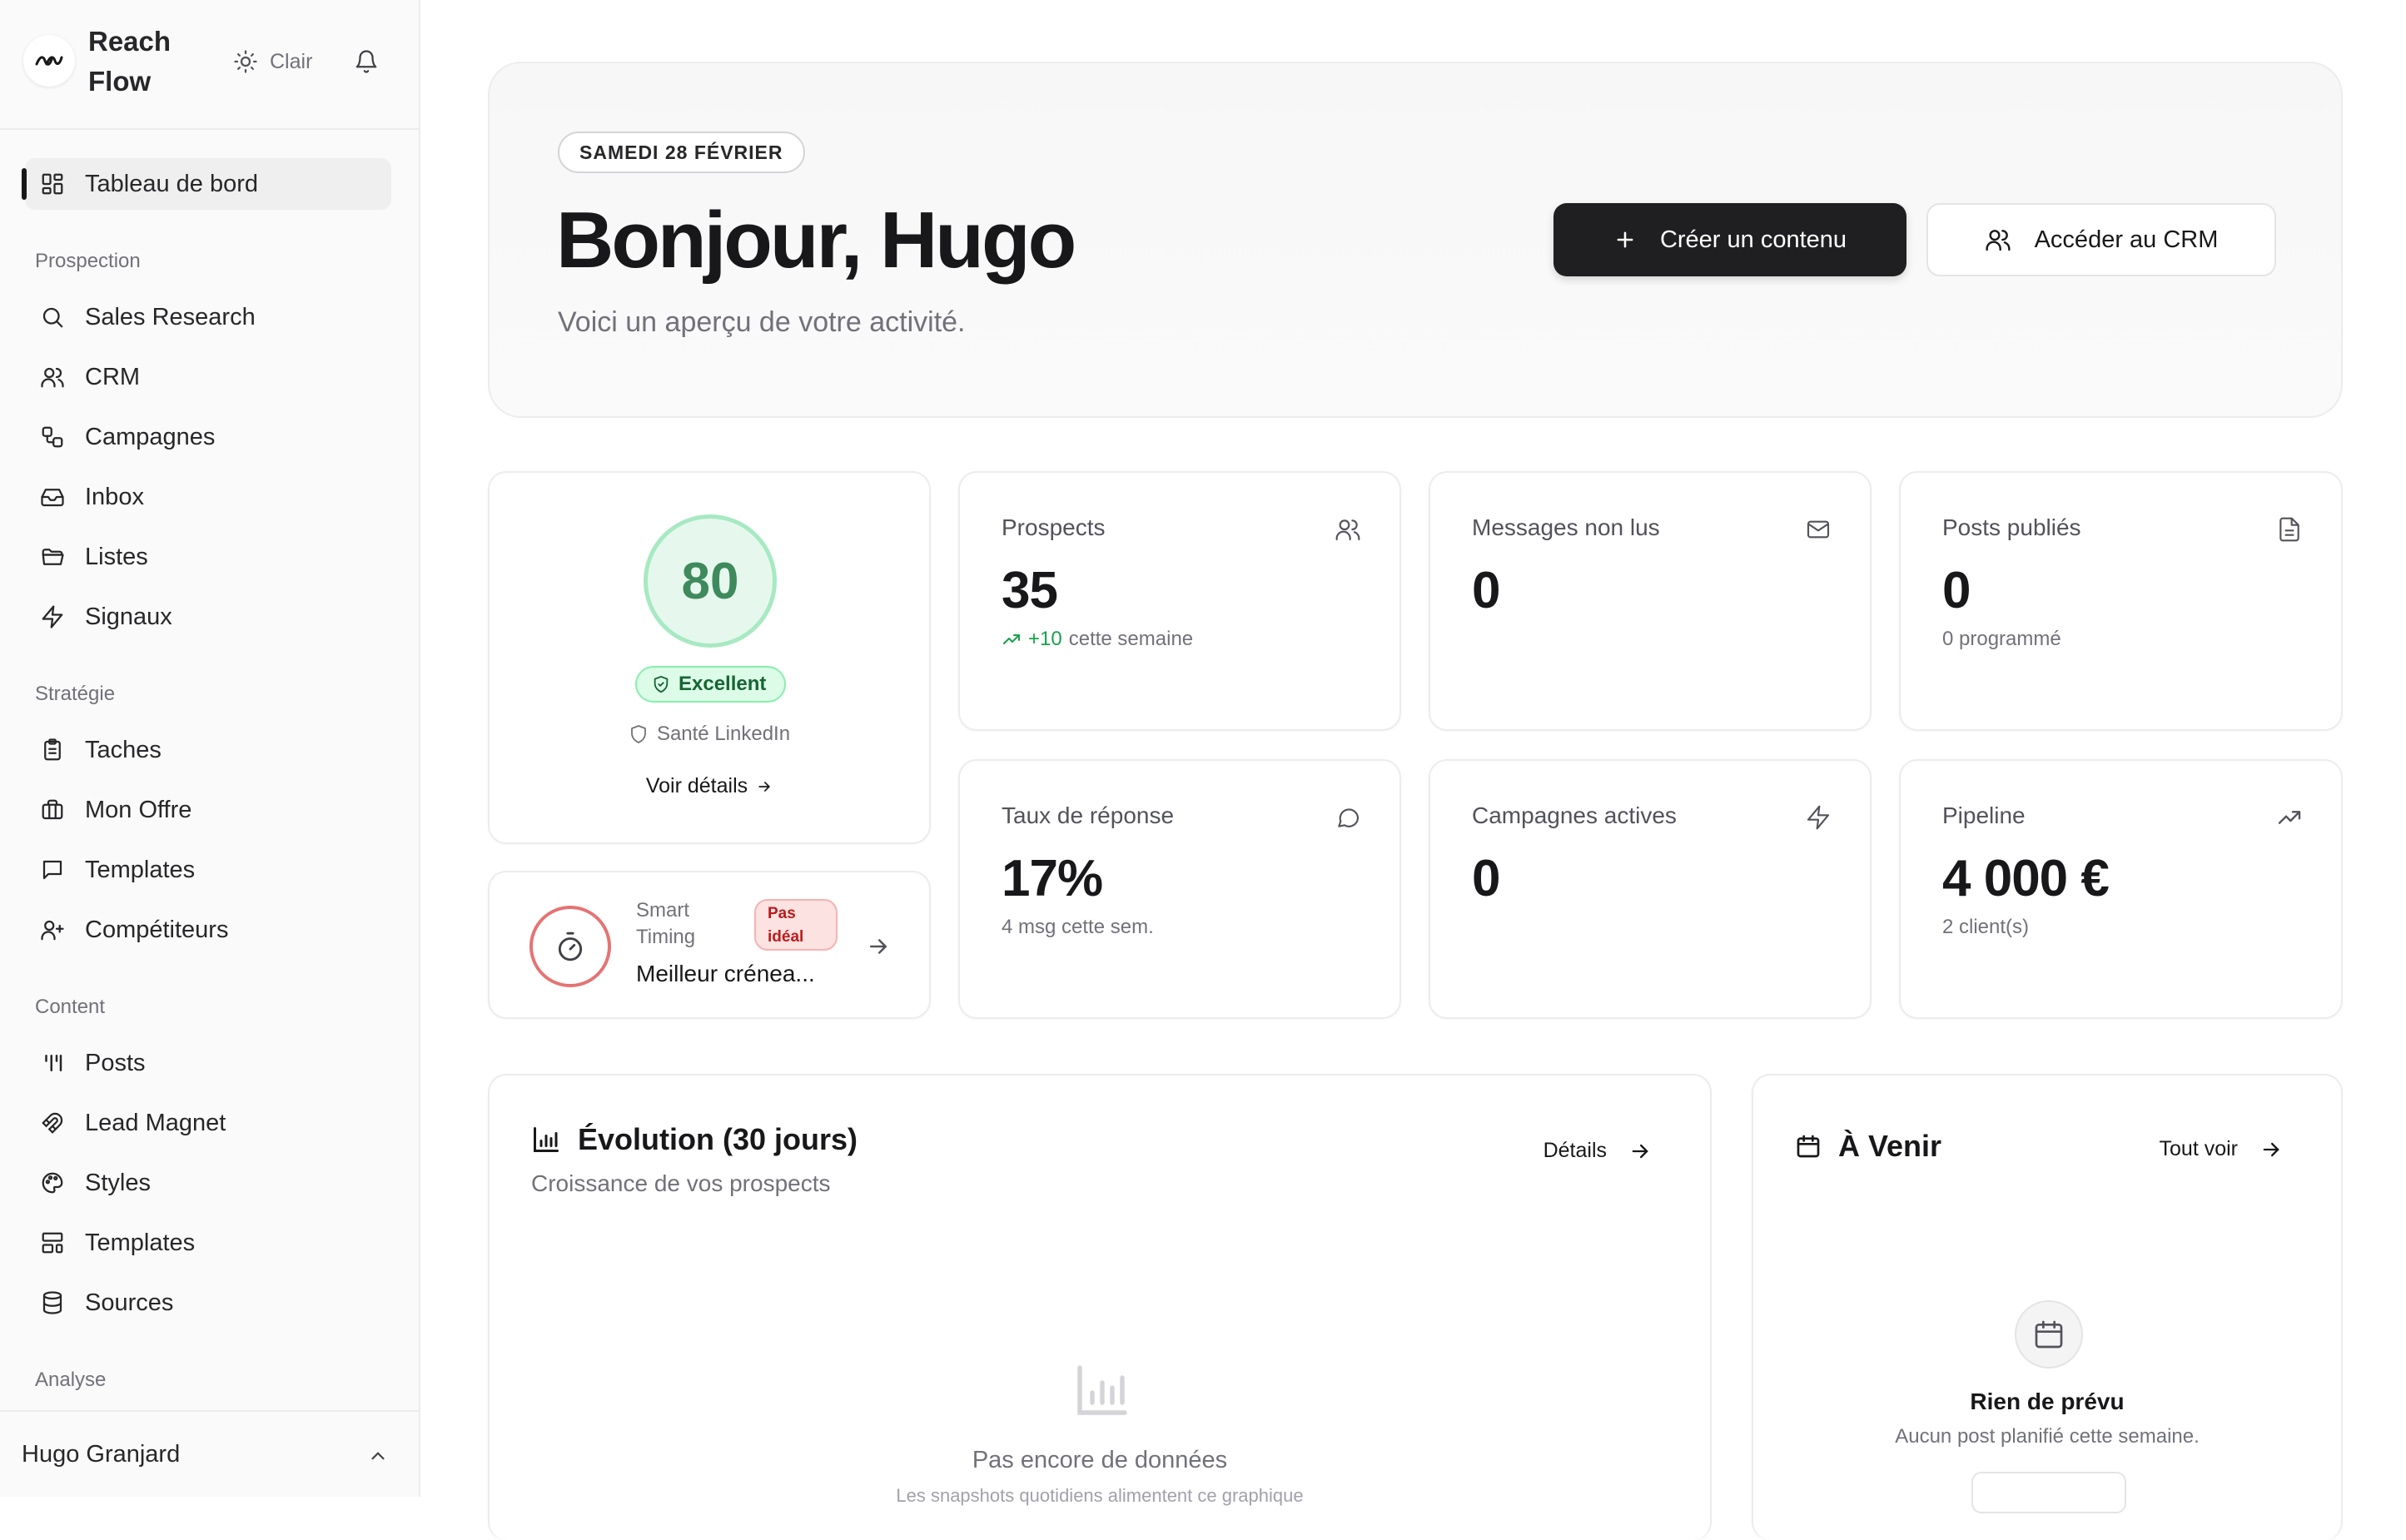  I want to click on stat-sub-text: 4 msg cette sem., so click(1078, 927).